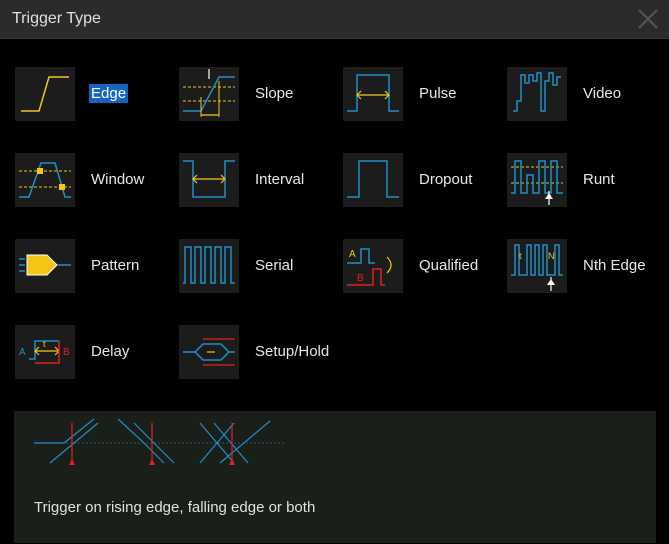 This screenshot has width=669, height=544. Describe the element at coordinates (551, 256) in the screenshot. I see `svg-text: N` at that location.